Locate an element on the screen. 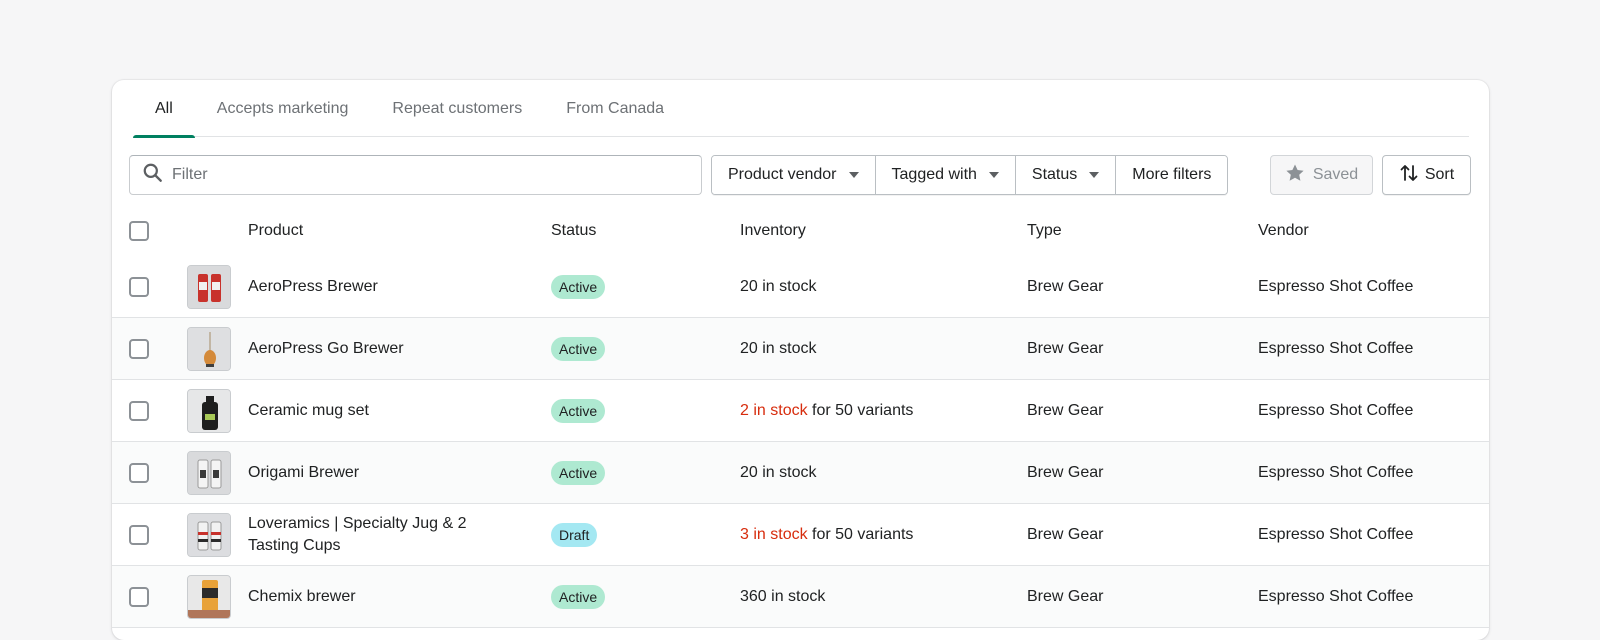  white-cans-icon is located at coordinates (209, 473).